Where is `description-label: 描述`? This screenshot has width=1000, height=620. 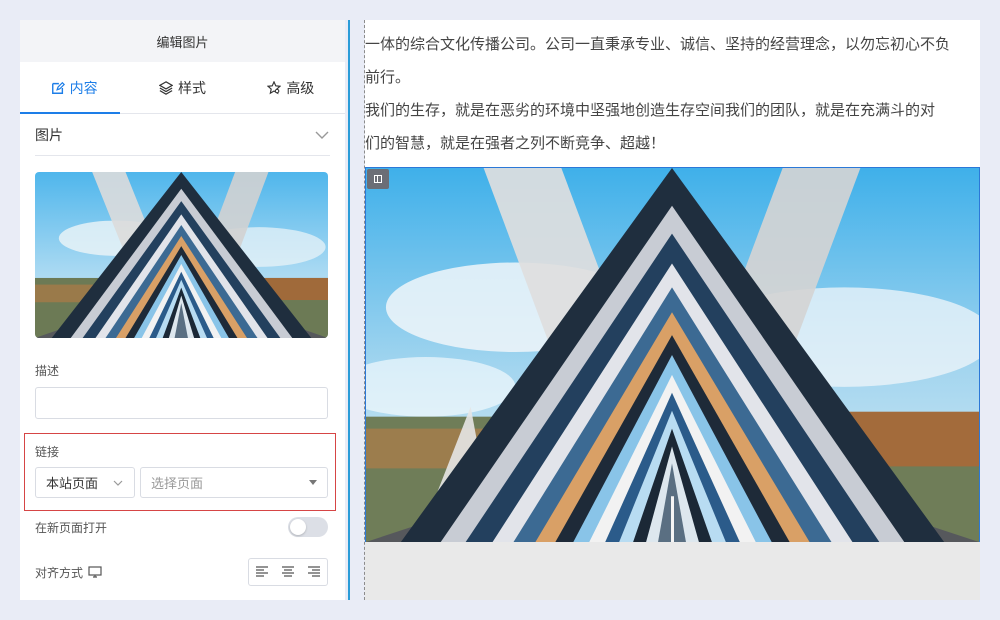 description-label: 描述 is located at coordinates (47, 371).